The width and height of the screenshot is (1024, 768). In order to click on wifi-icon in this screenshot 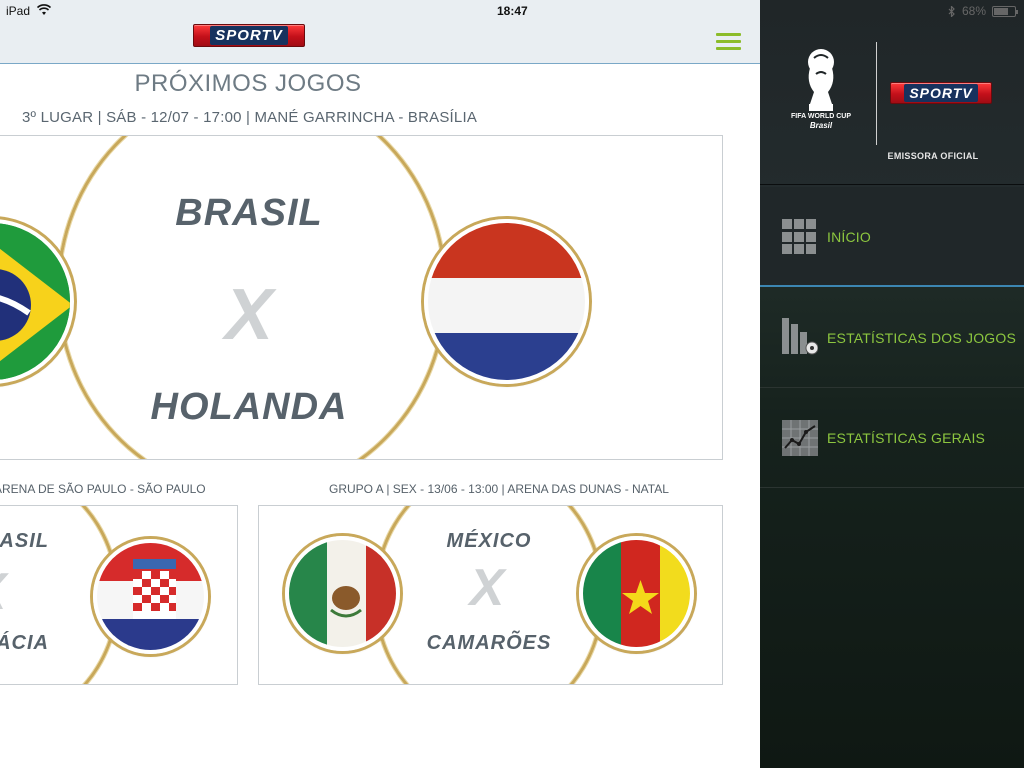, I will do `click(44, 9)`.